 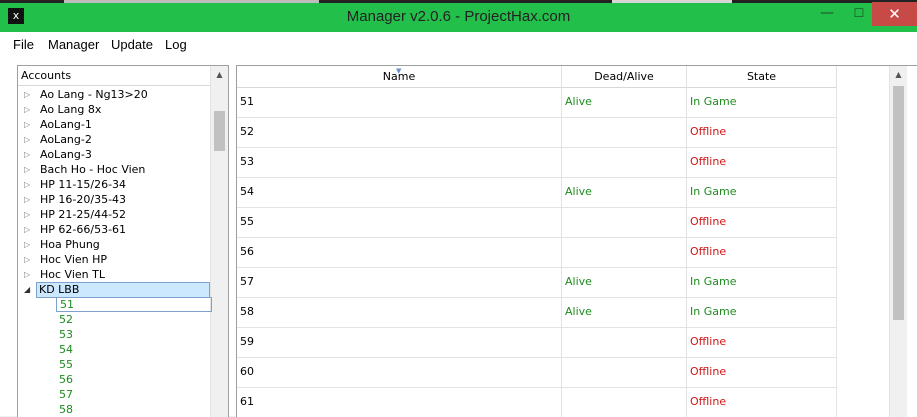 I want to click on menu-log: Log, so click(x=176, y=44).